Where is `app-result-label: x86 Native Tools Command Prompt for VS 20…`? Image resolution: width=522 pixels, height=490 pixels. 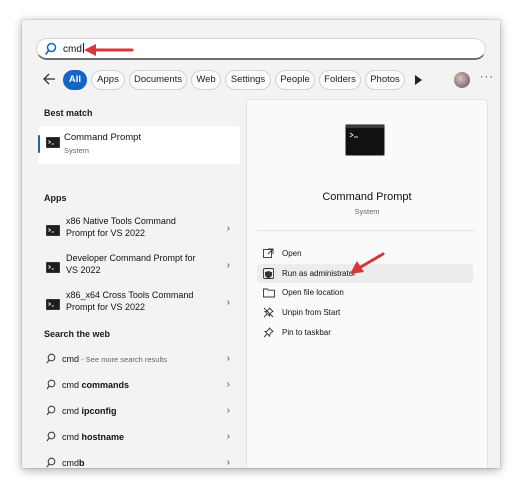
app-result-label: x86 Native Tools Command Prompt for VS 20… is located at coordinates (140, 227).